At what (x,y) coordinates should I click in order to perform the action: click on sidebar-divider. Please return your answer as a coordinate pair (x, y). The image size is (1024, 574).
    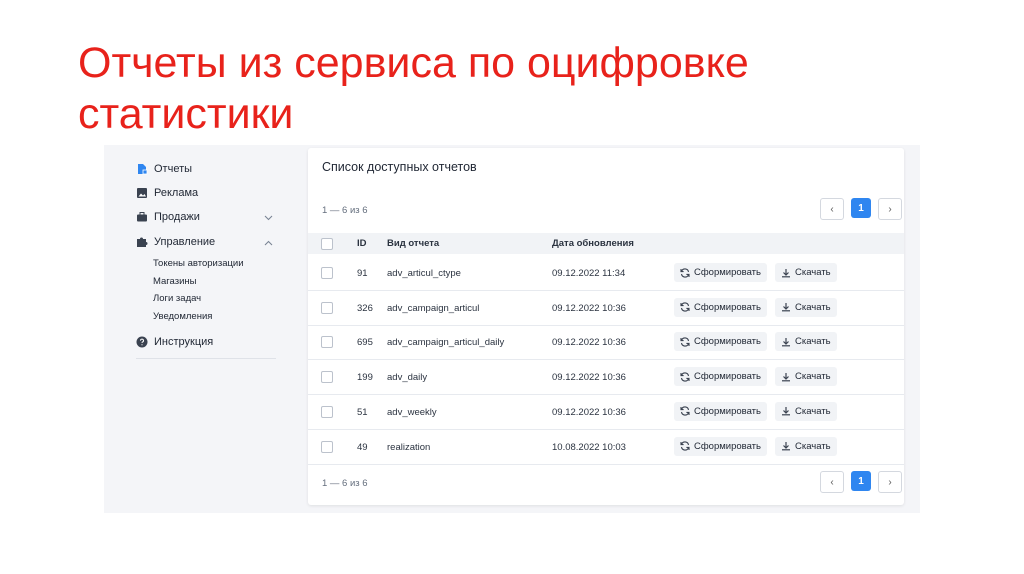
    Looking at the image, I should click on (206, 358).